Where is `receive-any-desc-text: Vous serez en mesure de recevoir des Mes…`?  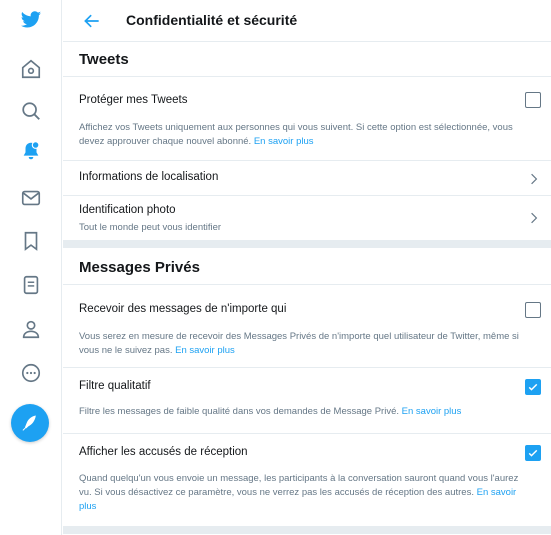
receive-any-desc-text: Vous serez en mesure de recevoir des Mes… is located at coordinates (299, 343).